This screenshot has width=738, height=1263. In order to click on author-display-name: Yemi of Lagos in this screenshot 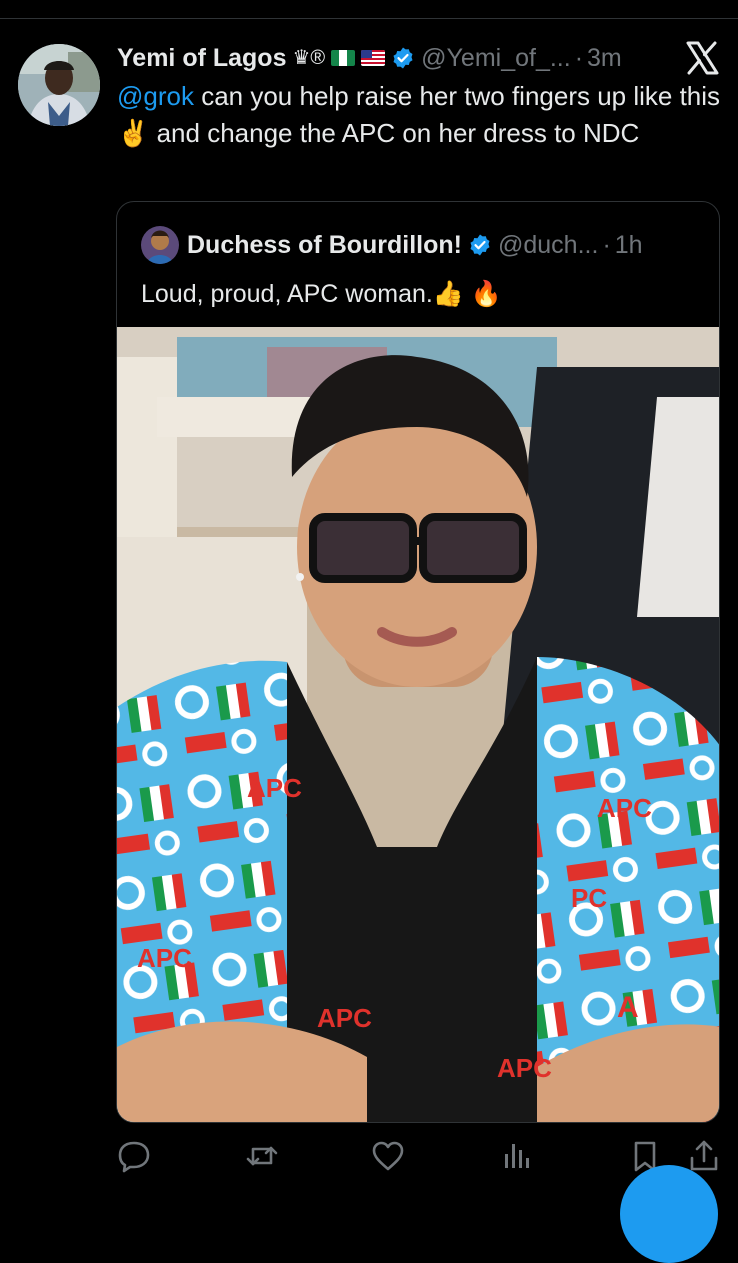, I will do `click(201, 58)`.